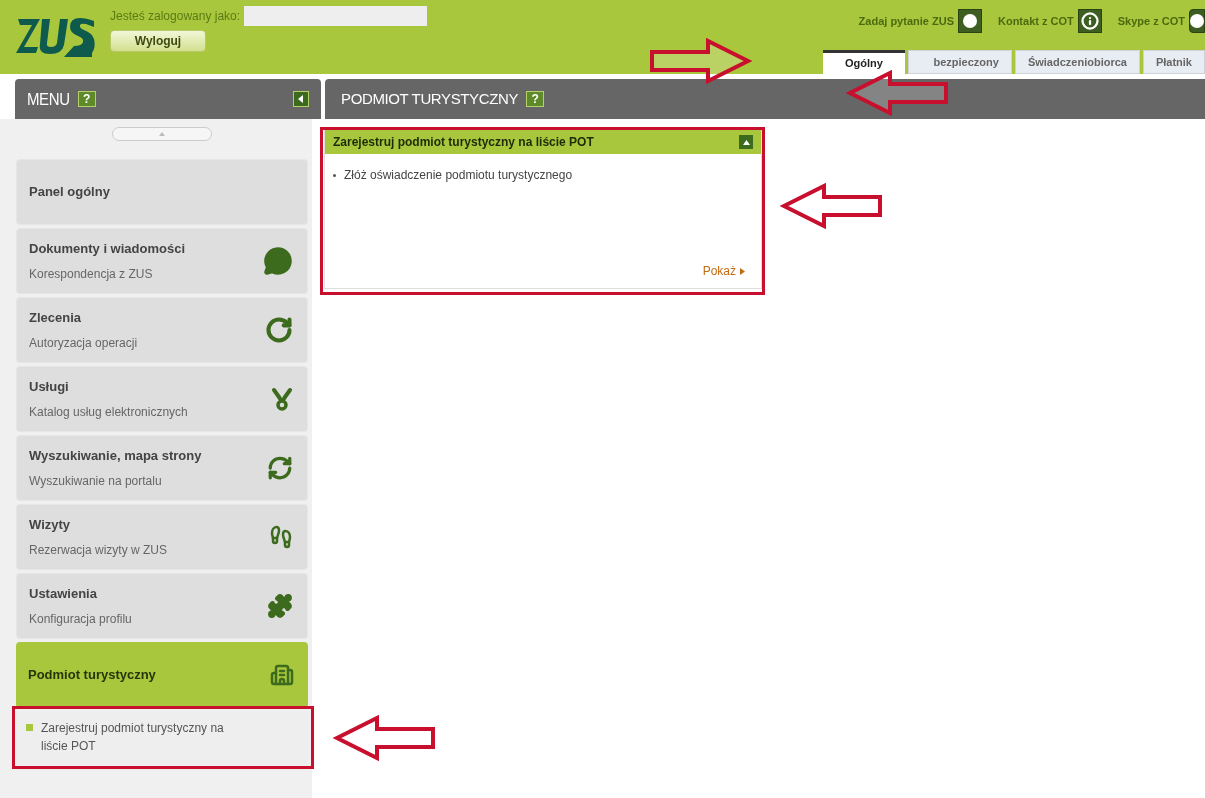  Describe the element at coordinates (92, 675) in the screenshot. I see `menu-item-title: Podmiot turystyczny` at that location.